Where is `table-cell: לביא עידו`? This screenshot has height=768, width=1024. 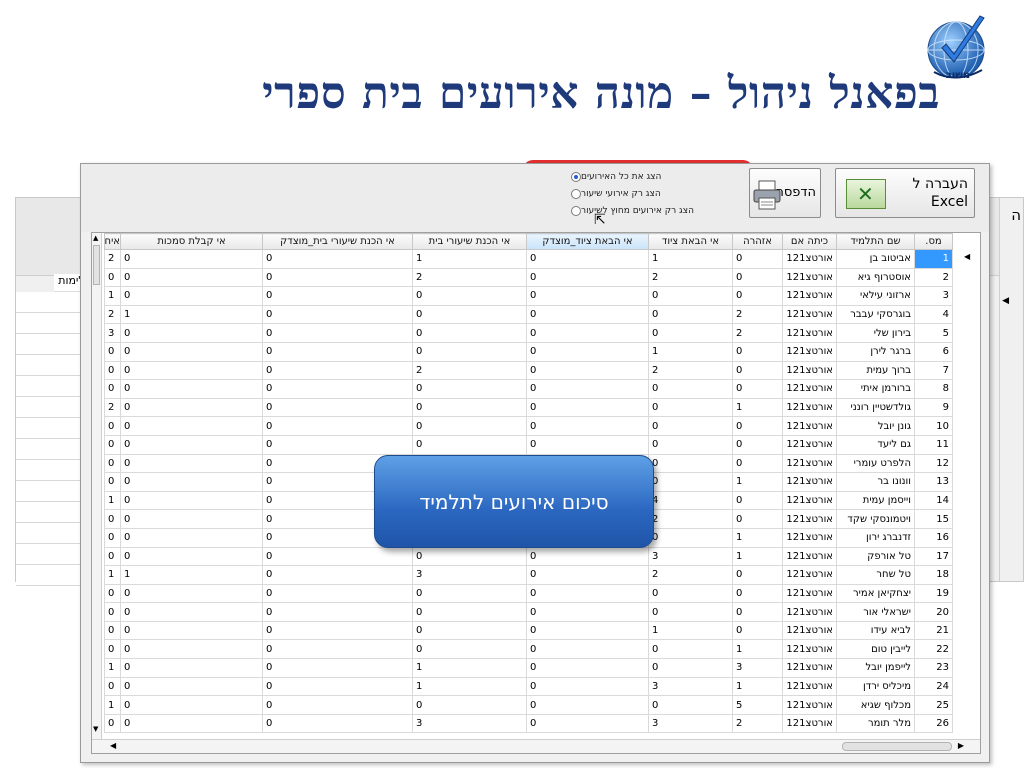
table-cell: לביא עידו is located at coordinates (875, 630).